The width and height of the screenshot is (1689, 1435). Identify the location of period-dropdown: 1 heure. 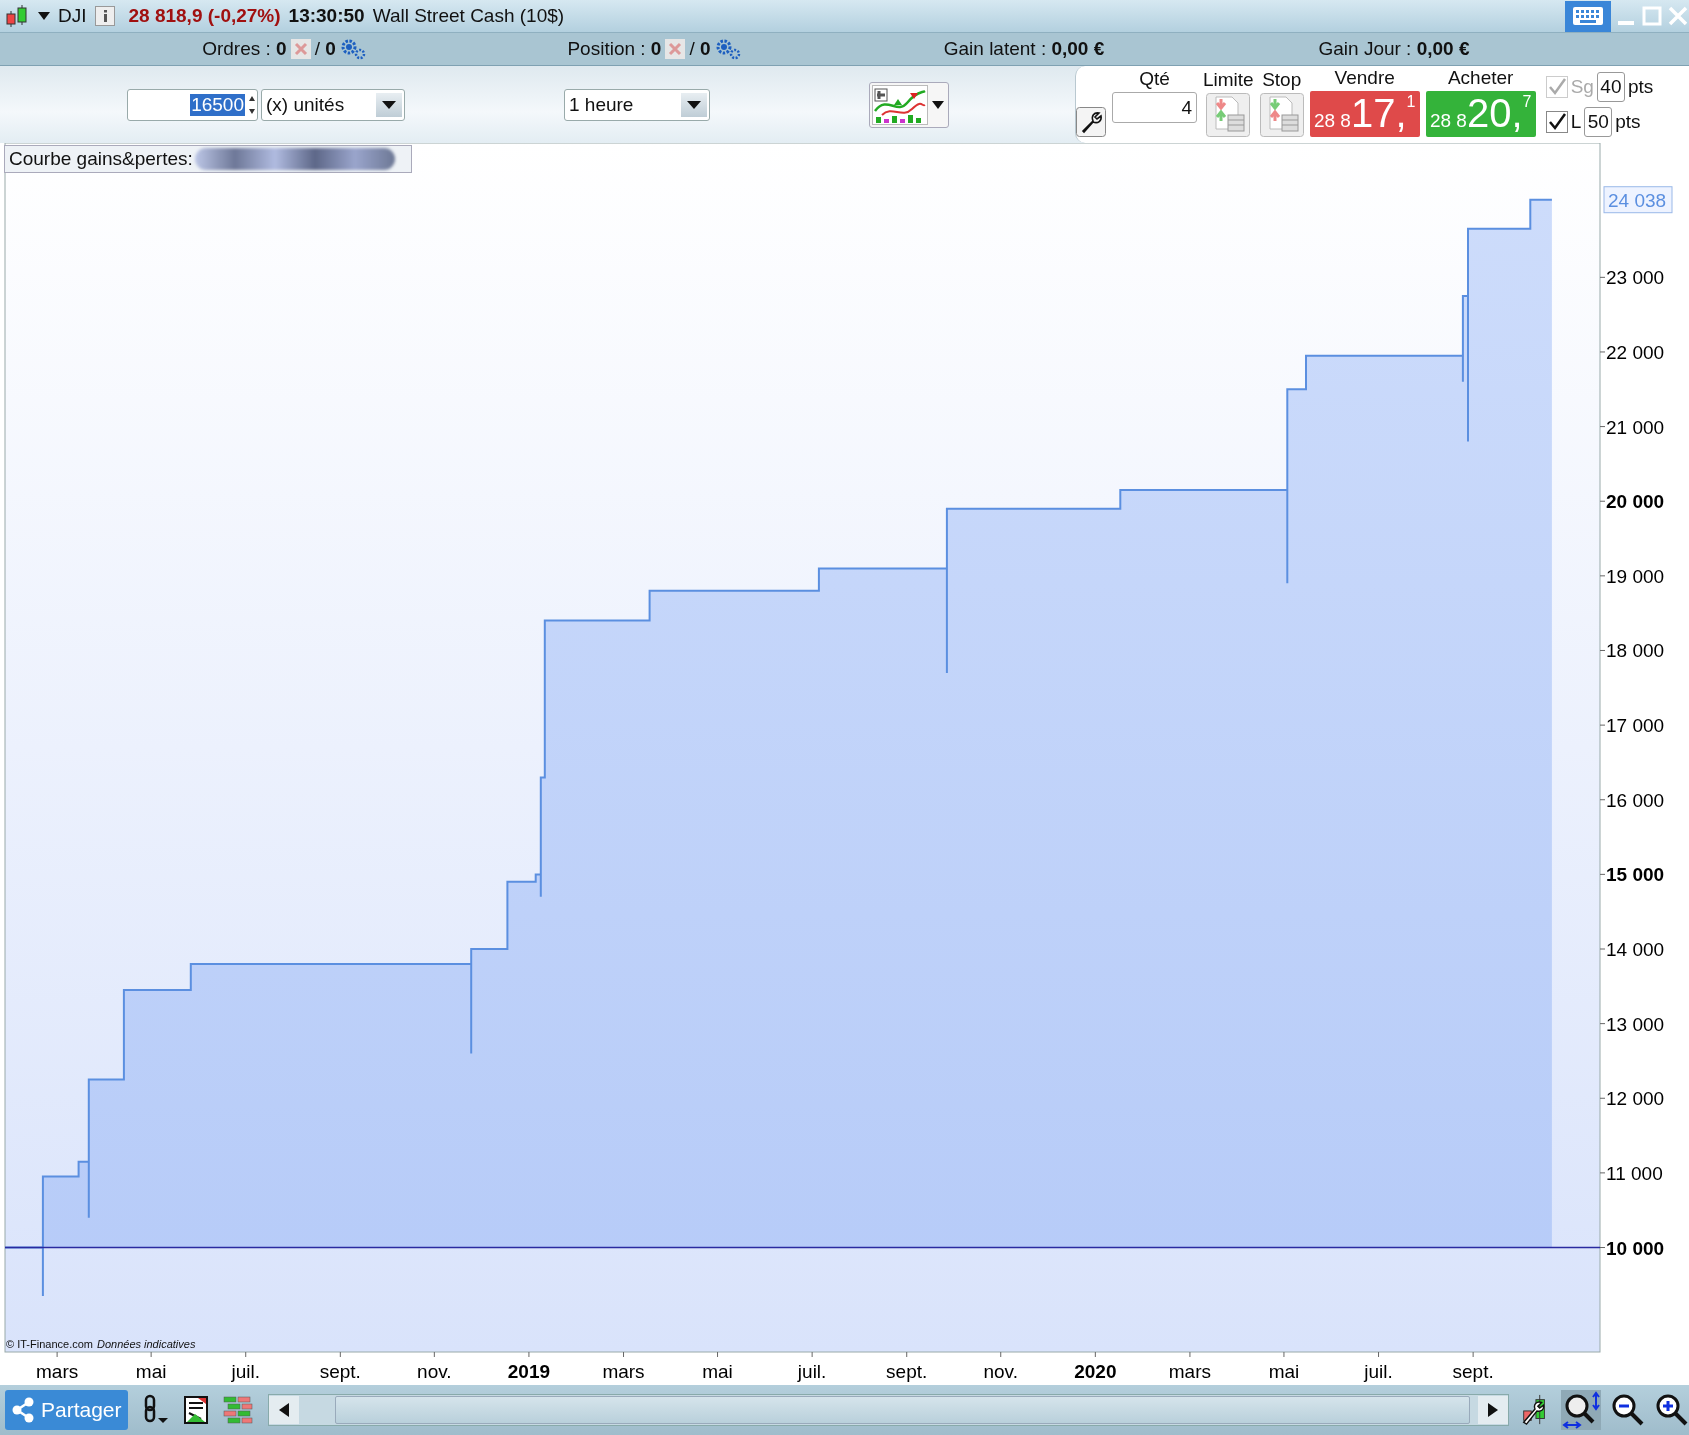
(637, 104).